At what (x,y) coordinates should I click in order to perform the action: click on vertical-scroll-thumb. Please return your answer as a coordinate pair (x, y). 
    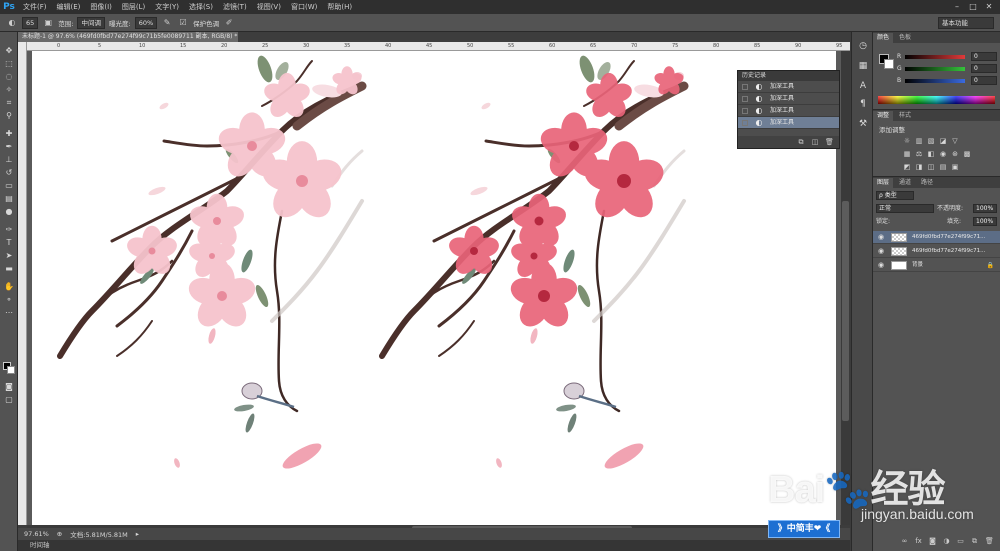
    Looking at the image, I should click on (845, 311).